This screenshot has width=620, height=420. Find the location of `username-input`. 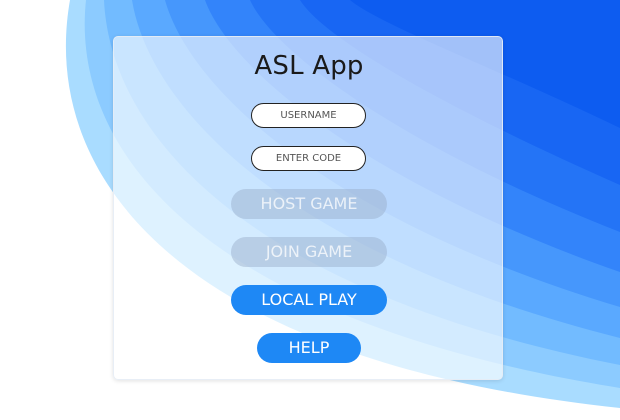

username-input is located at coordinates (308, 115).